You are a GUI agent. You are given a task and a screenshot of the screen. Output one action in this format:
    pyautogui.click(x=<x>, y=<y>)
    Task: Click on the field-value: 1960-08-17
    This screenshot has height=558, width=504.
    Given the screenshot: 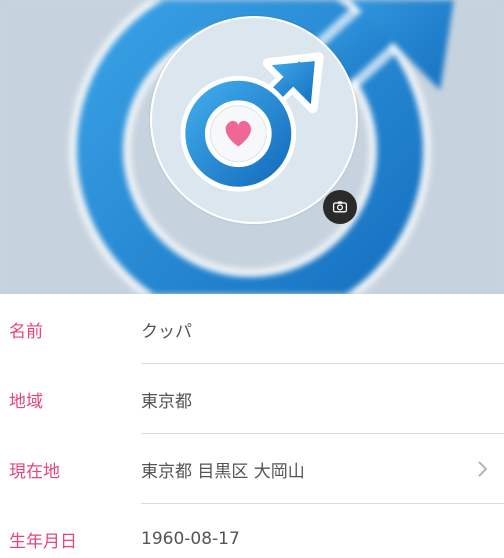 What is the action you would take?
    pyautogui.click(x=190, y=539)
    